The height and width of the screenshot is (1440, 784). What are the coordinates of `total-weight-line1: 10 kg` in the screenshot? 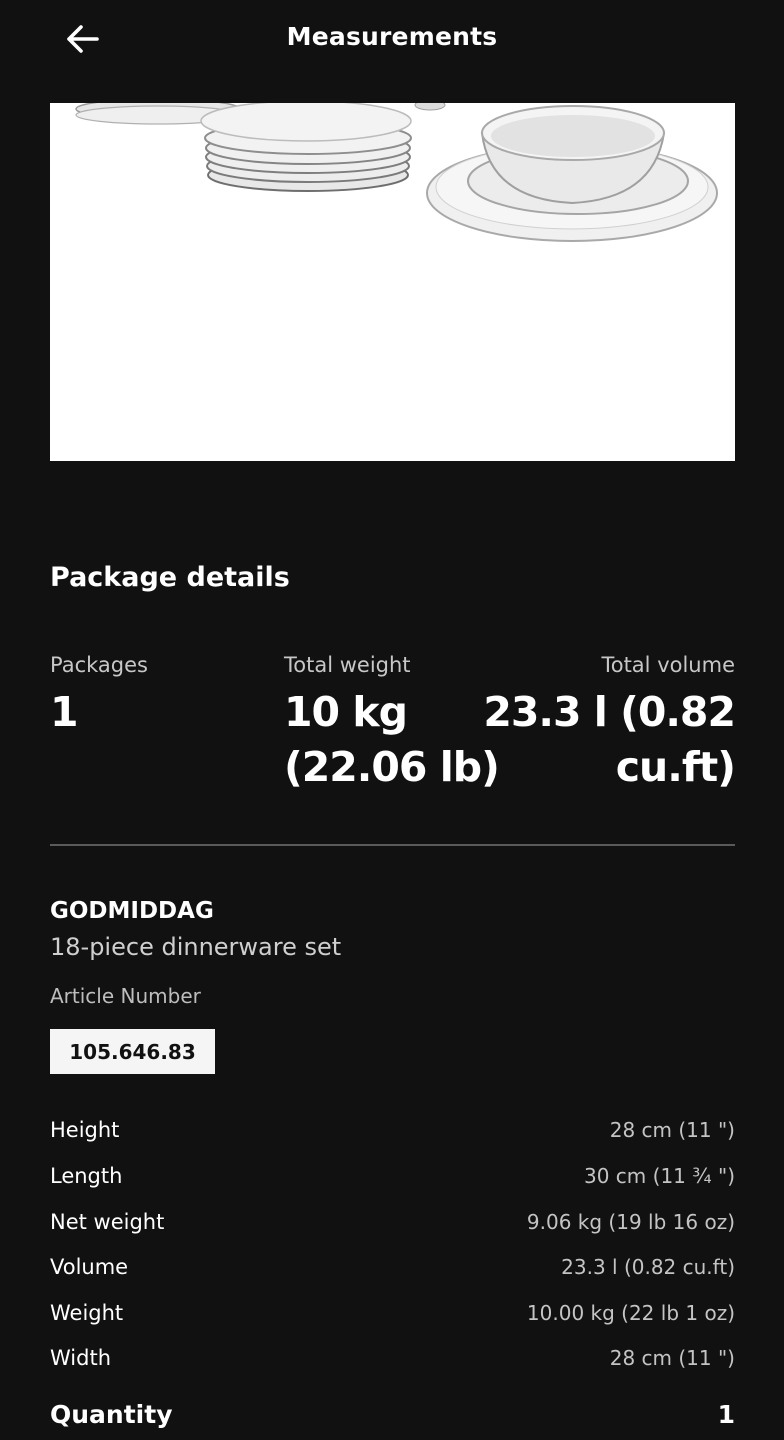 It's located at (346, 712).